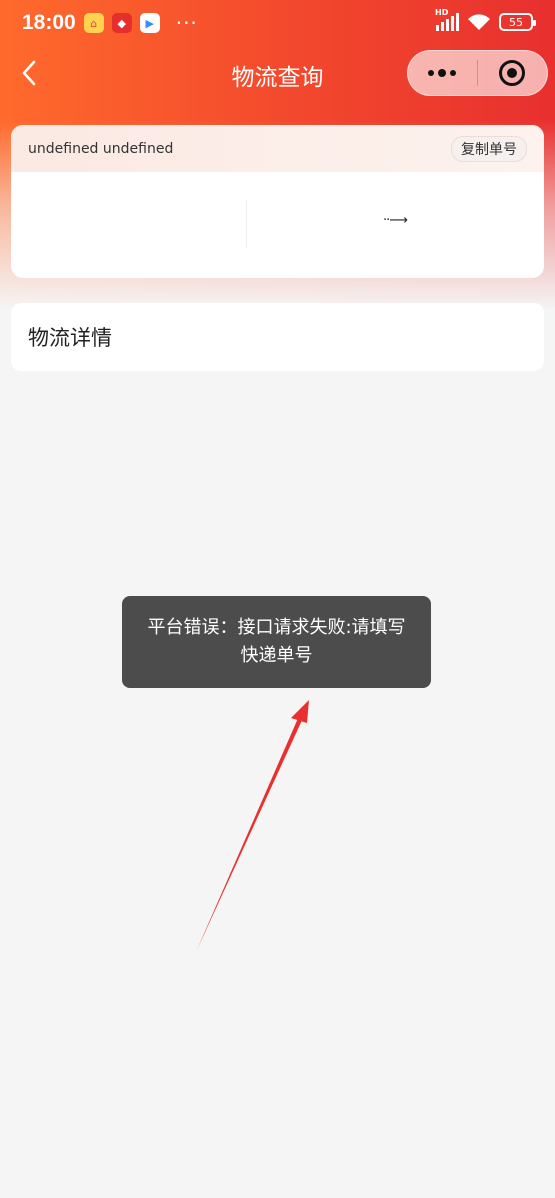 This screenshot has width=555, height=1198. I want to click on logistics-detail-title: 物流详情, so click(70, 338).